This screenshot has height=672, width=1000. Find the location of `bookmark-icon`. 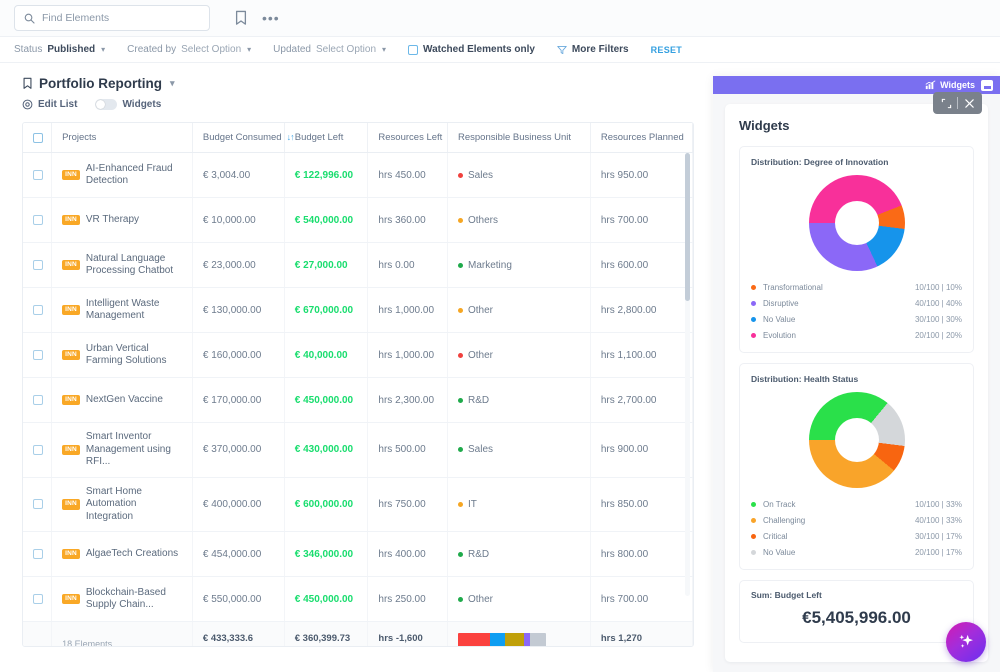

bookmark-icon is located at coordinates (241, 18).